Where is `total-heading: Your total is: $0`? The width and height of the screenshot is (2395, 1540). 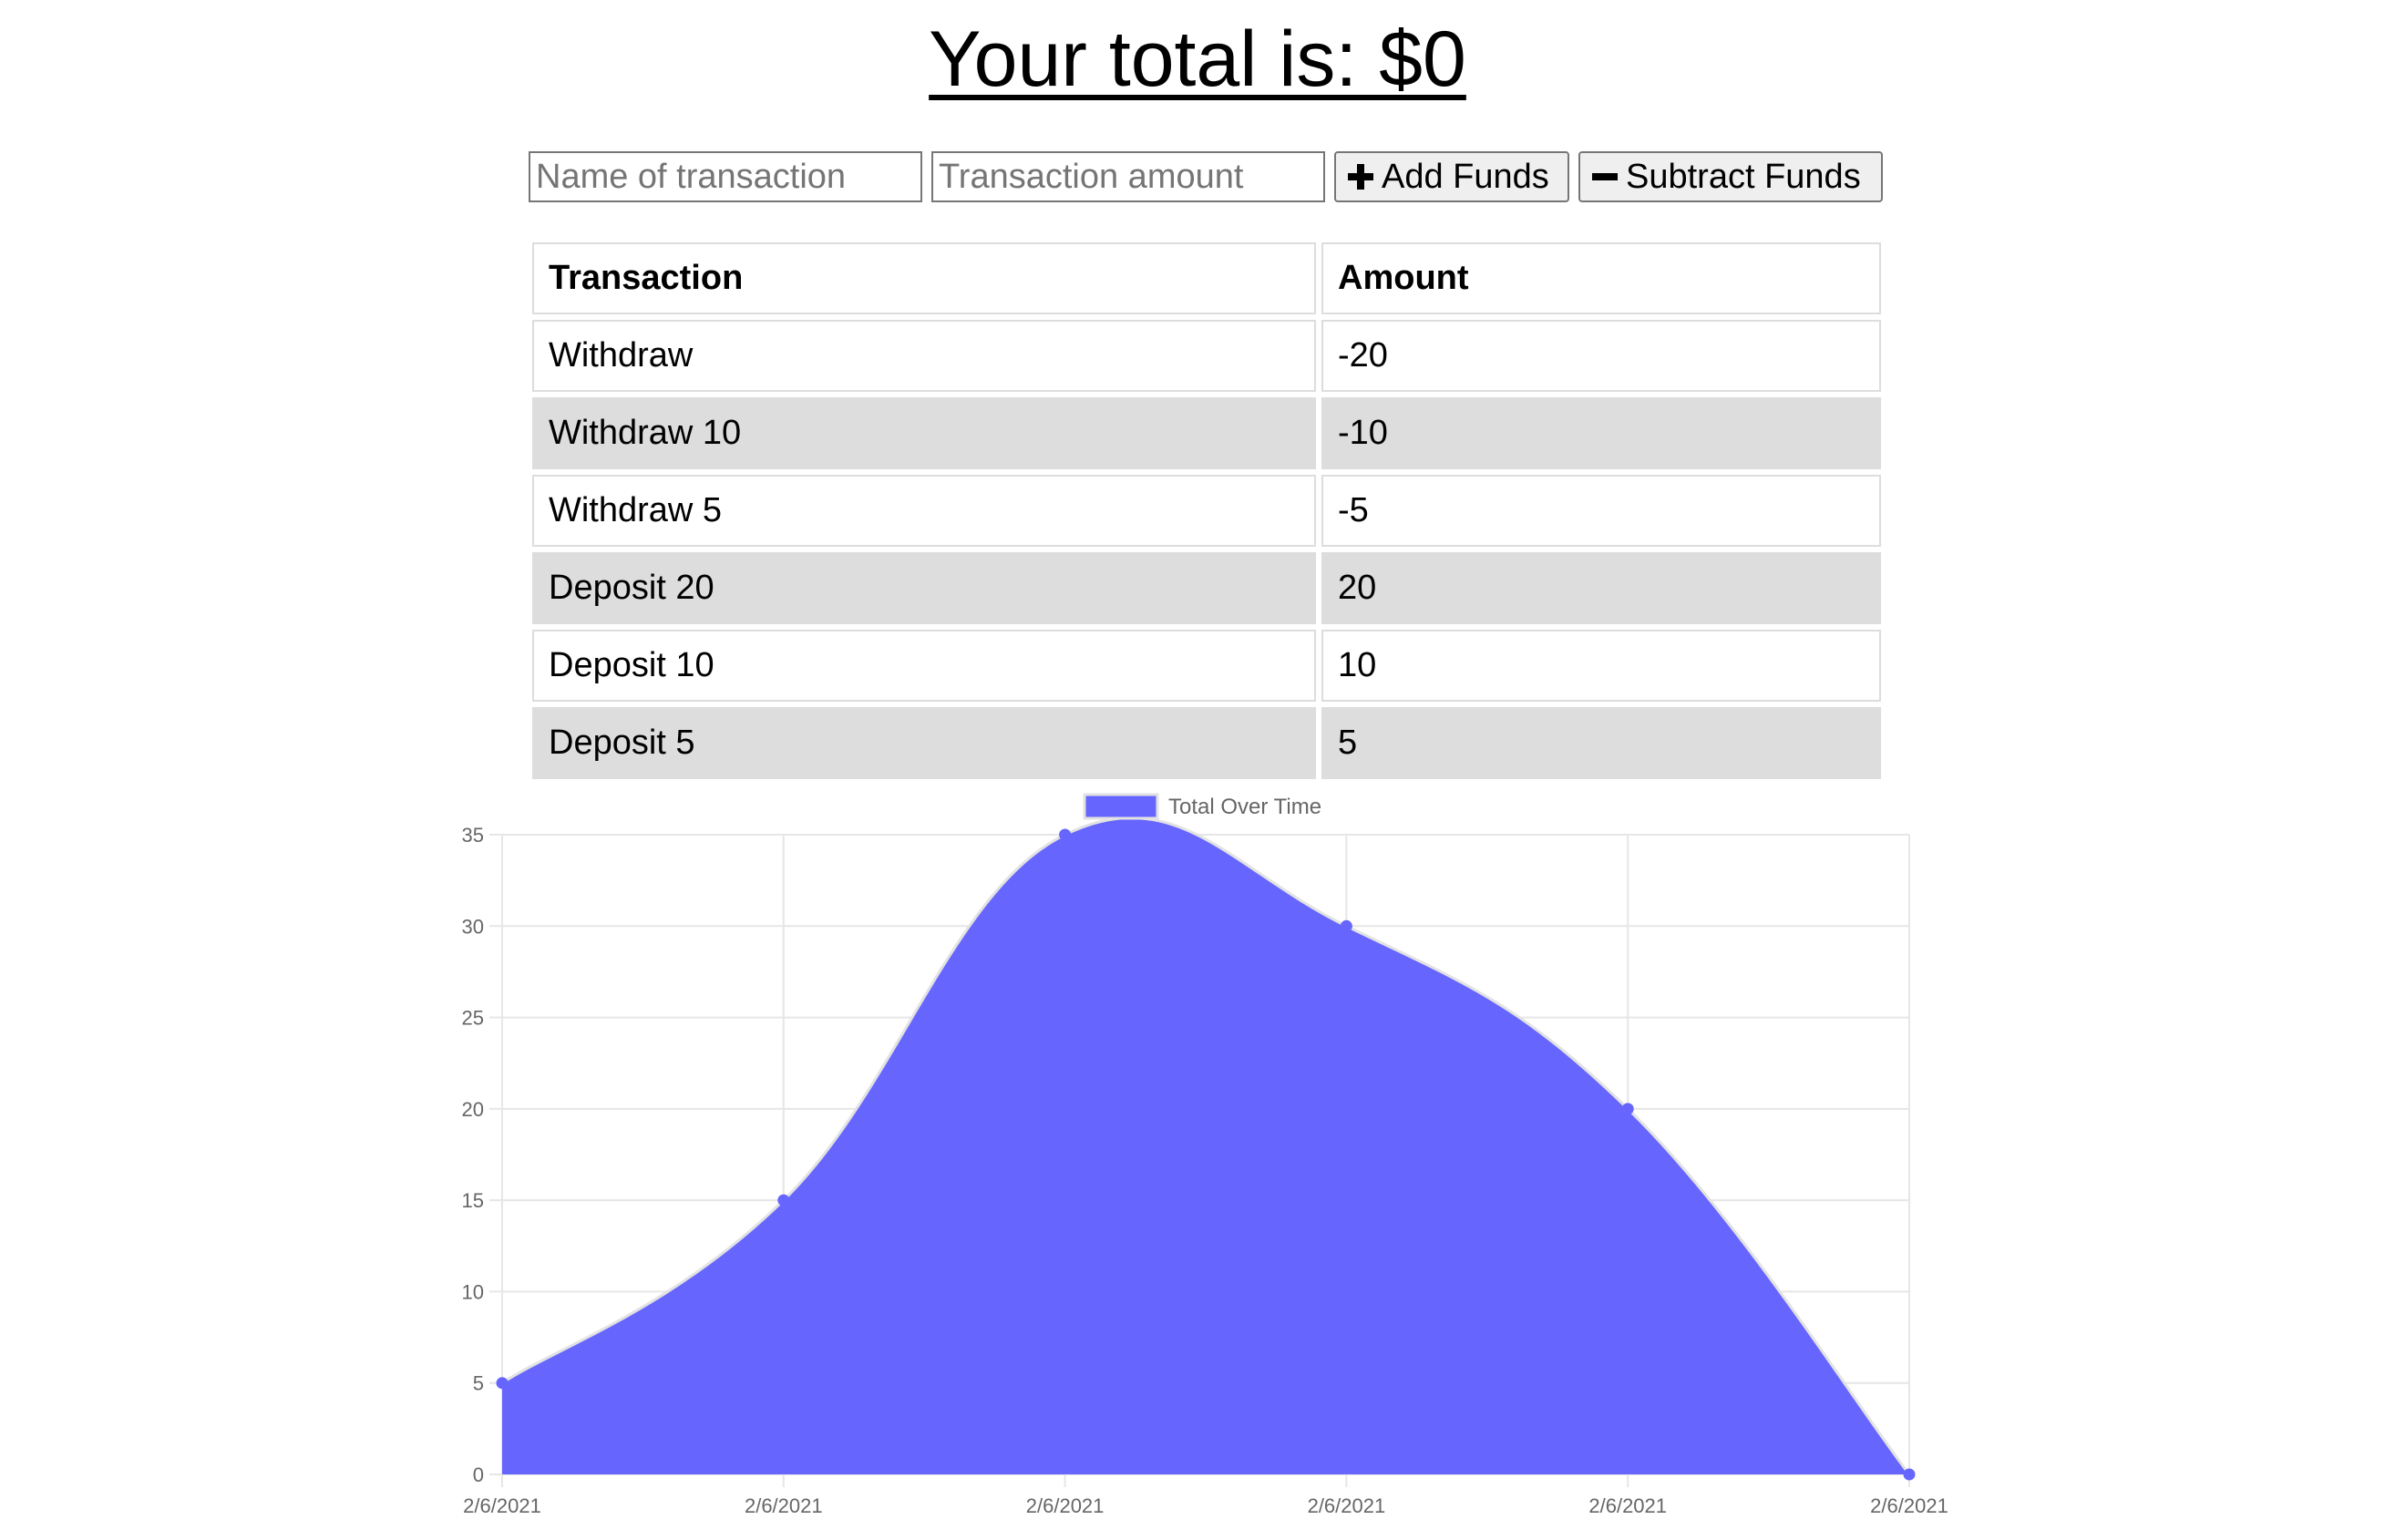
total-heading: Your total is: $0 is located at coordinates (1198, 59).